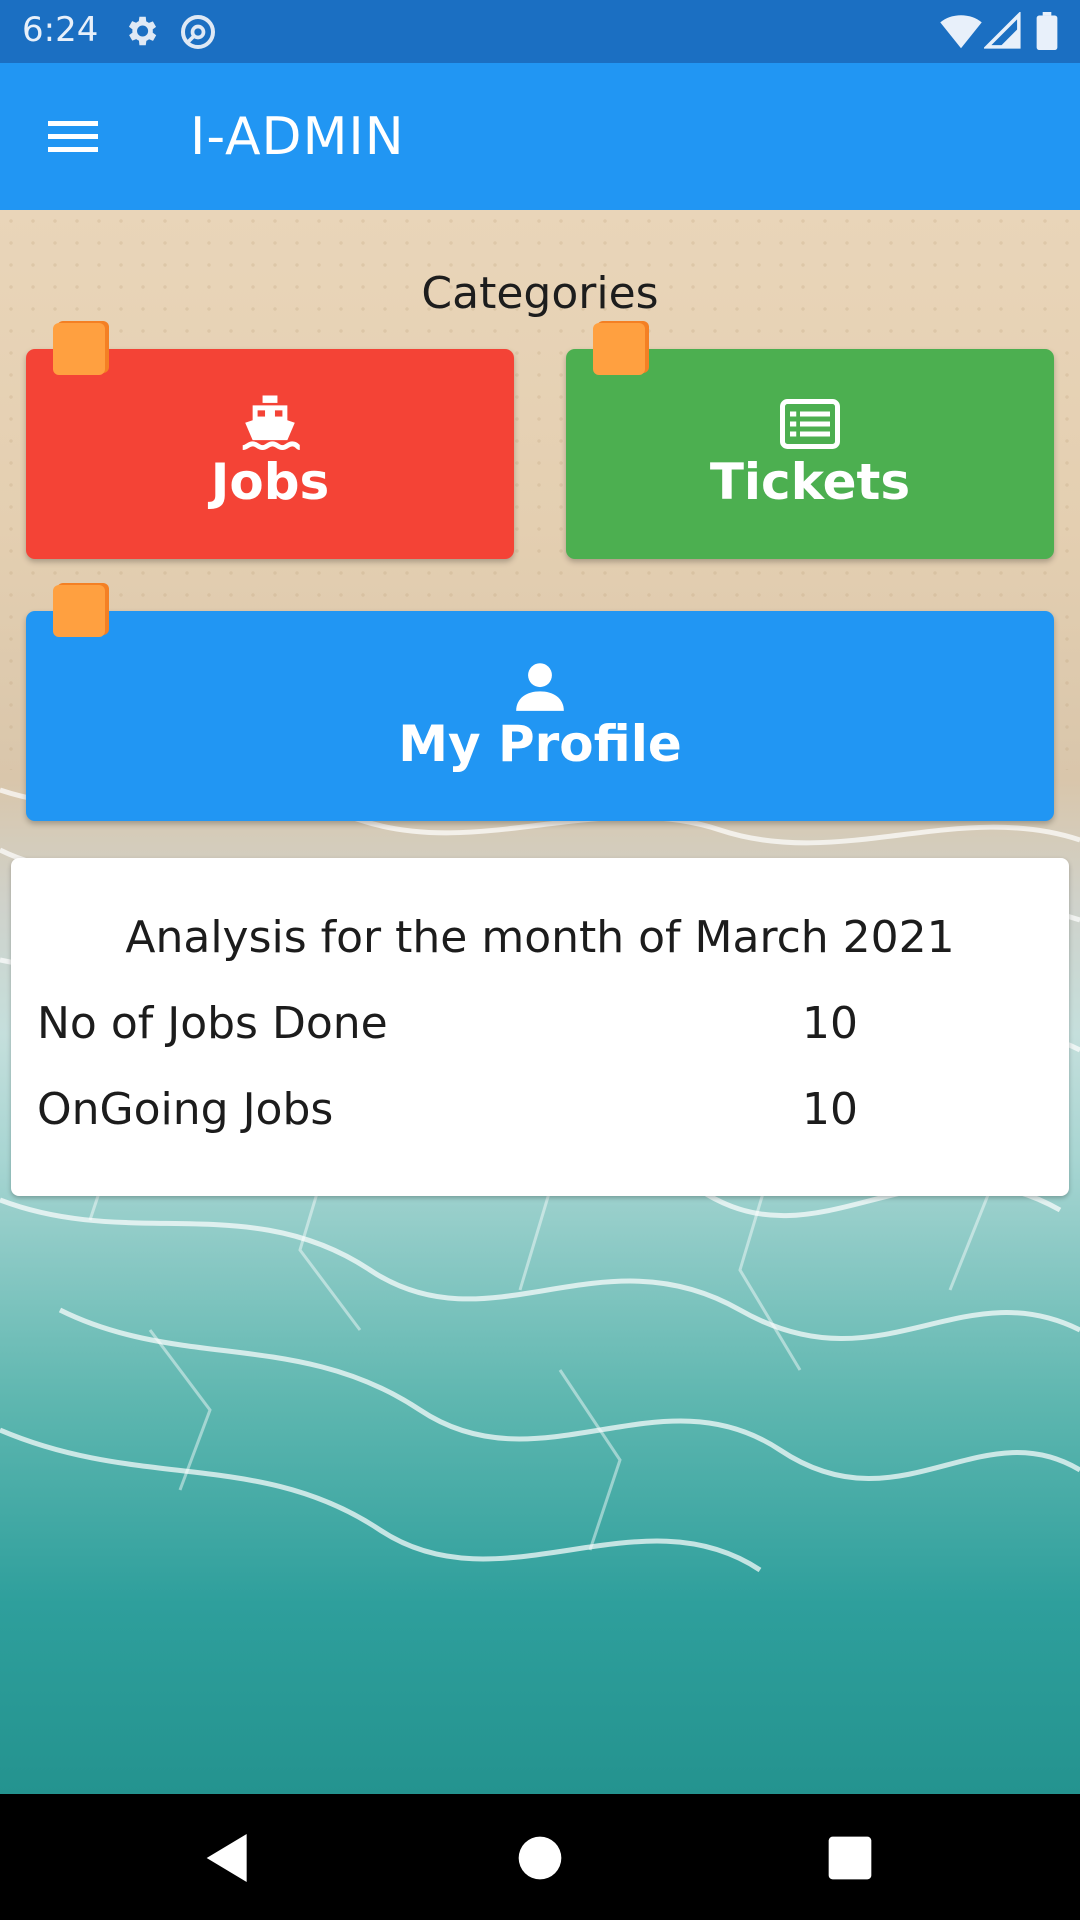 This screenshot has height=1920, width=1080. Describe the element at coordinates (540, 31) in the screenshot. I see `status-bar: 6:24` at that location.